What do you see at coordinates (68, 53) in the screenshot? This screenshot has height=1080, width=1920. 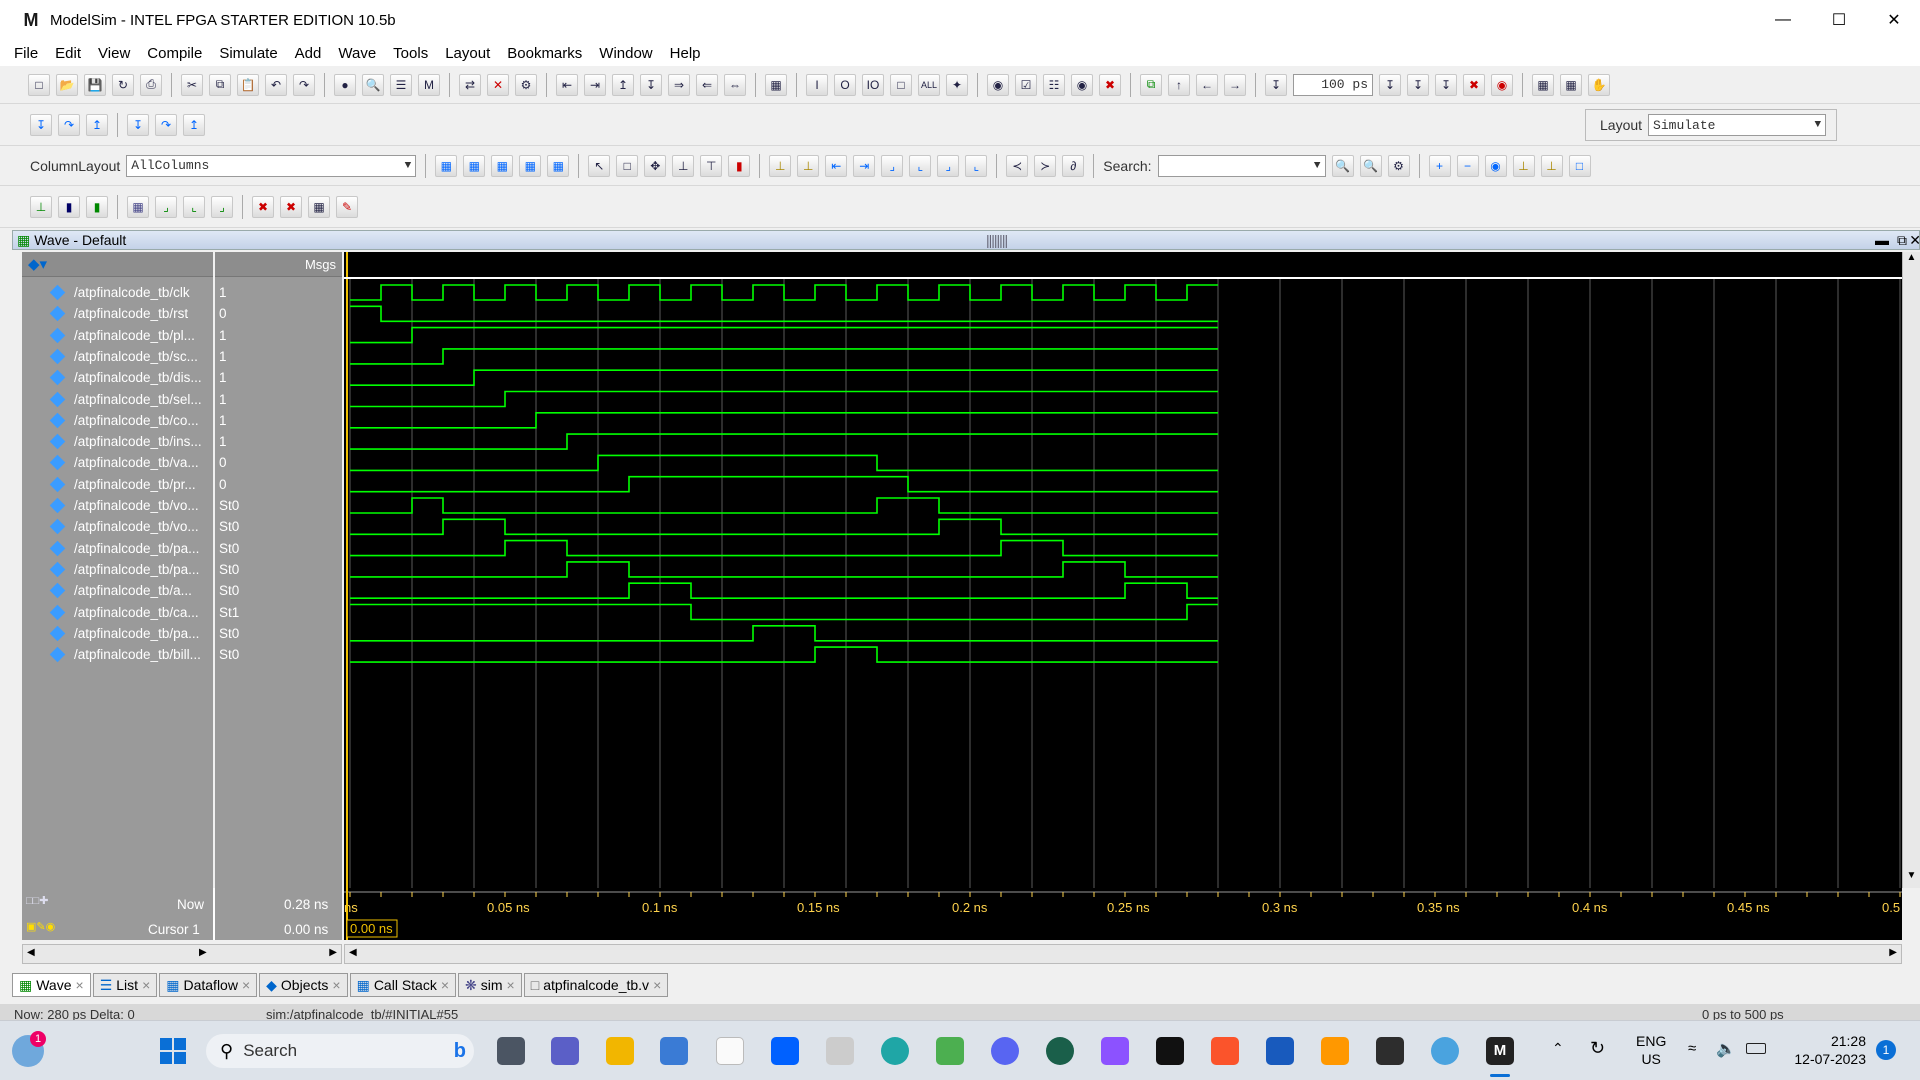 I see `menu-edit: Edit` at bounding box center [68, 53].